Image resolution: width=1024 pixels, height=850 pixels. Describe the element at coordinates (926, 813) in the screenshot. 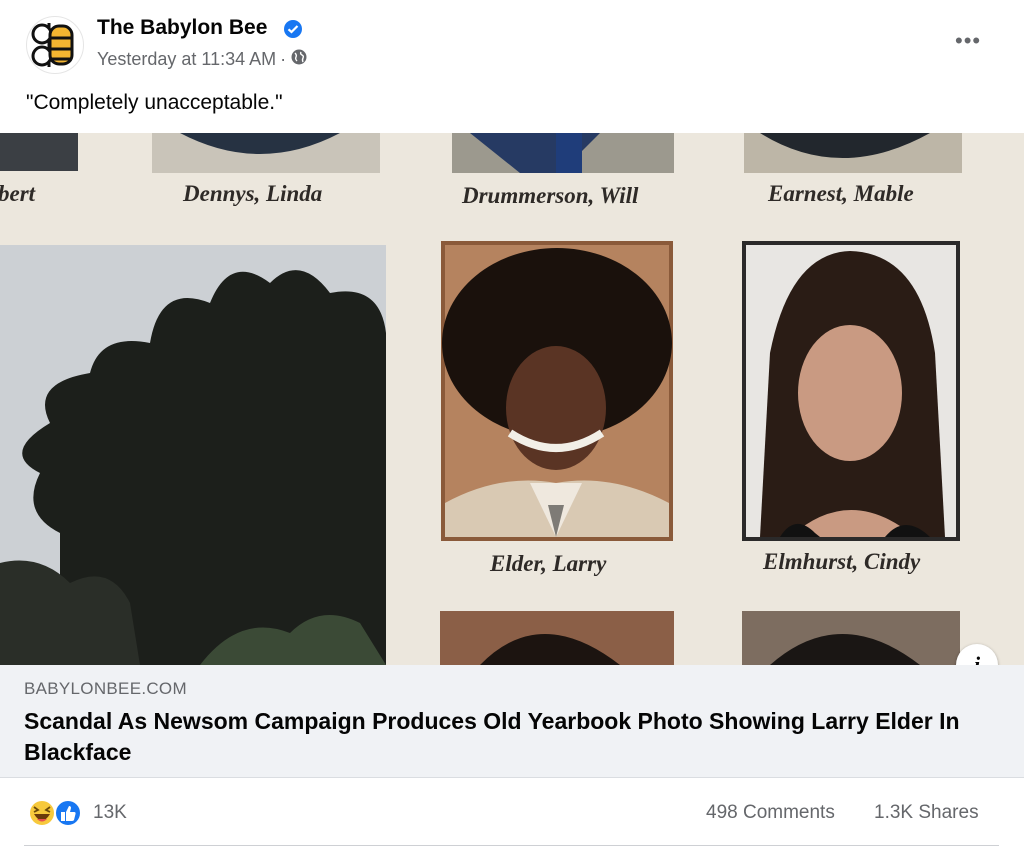

I see `shares-count: 1.3K Shares` at that location.